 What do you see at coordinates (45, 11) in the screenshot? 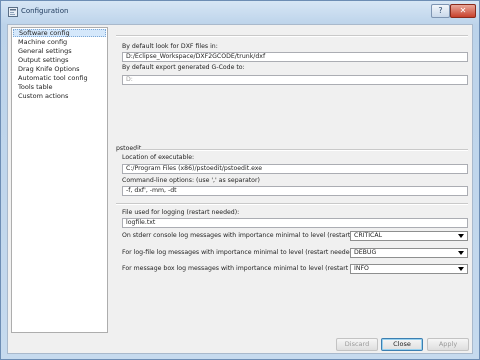
I see `window-title: Configuration` at bounding box center [45, 11].